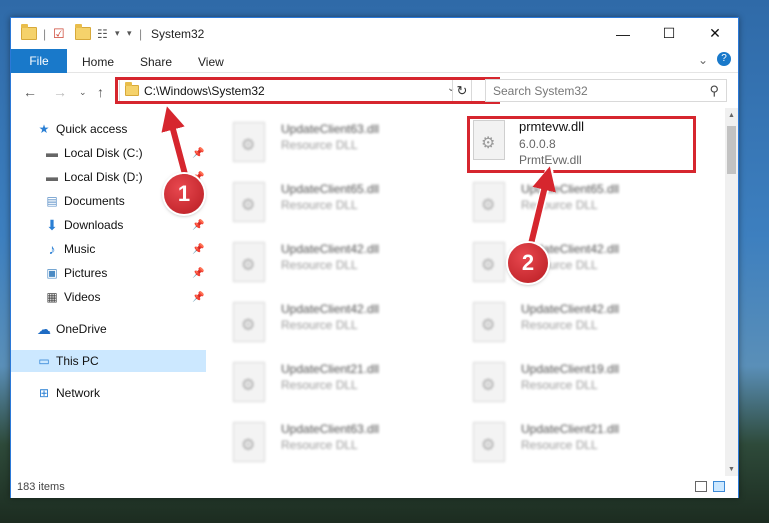 This screenshot has height=523, width=769. What do you see at coordinates (52, 224) in the screenshot?
I see `download-icon: ⬇` at bounding box center [52, 224].